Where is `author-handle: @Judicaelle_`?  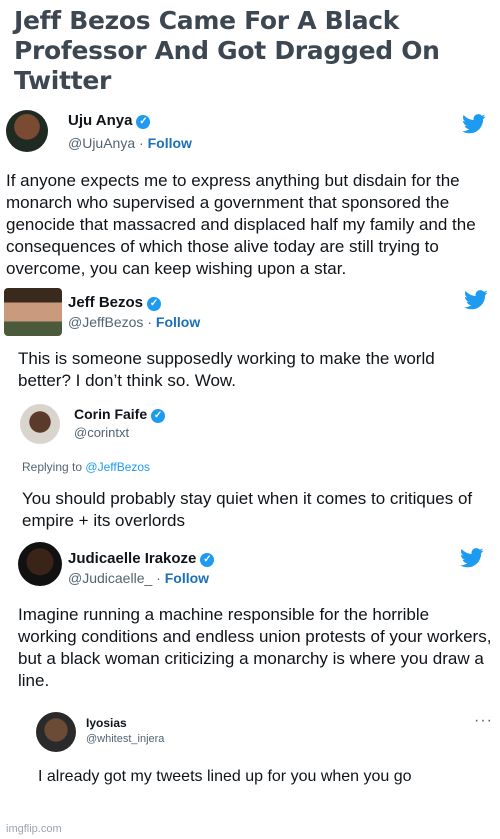 author-handle: @Judicaelle_ is located at coordinates (110, 578).